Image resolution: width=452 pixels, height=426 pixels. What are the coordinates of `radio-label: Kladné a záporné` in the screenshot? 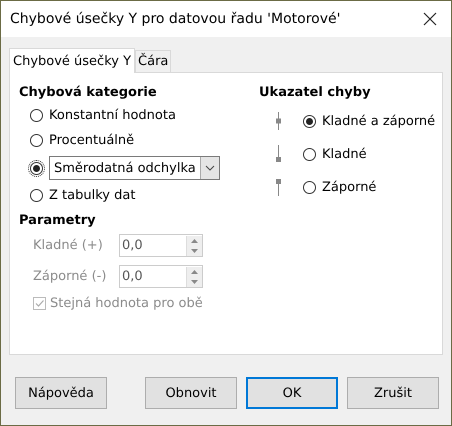 It's located at (379, 121).